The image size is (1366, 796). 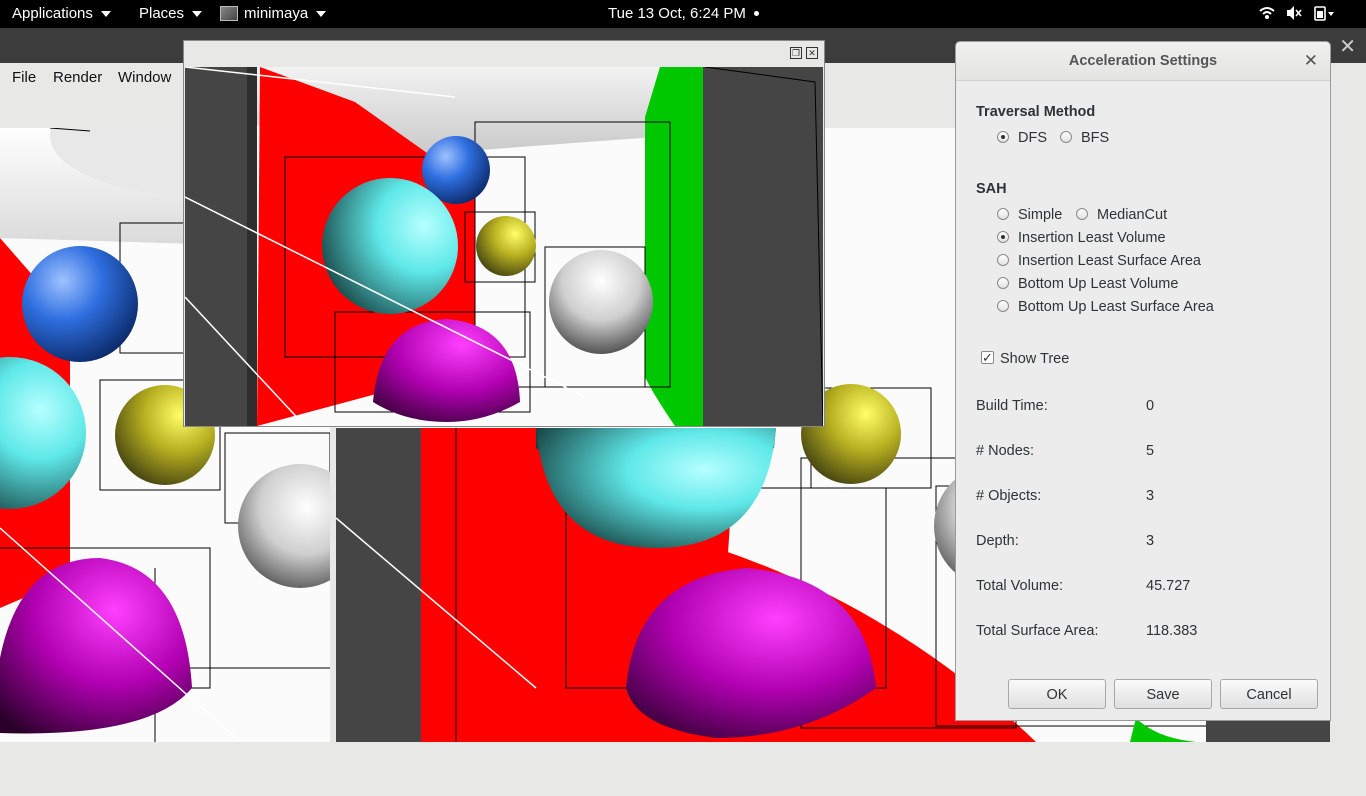 I want to click on radio-bottom-up-least-volume-label: Bottom Up Least Volume, so click(x=1098, y=284).